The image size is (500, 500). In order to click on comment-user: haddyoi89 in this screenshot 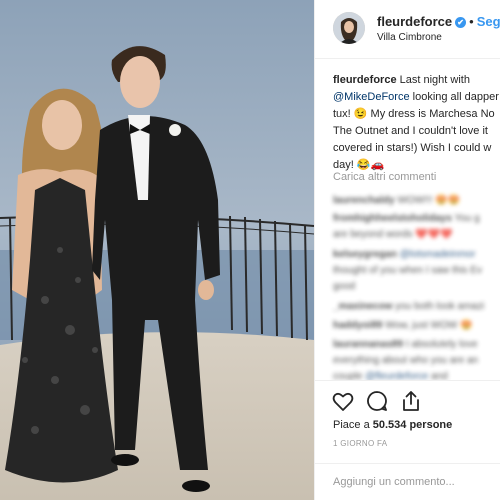, I will do `click(357, 325)`.